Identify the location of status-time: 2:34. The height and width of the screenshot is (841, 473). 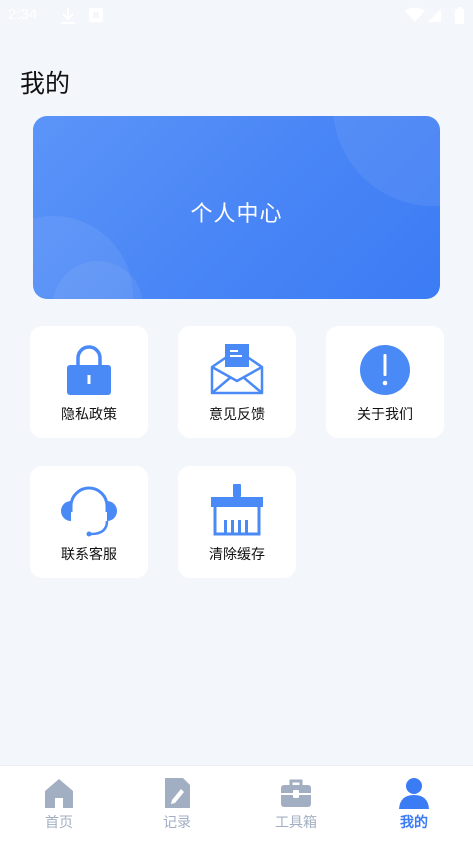
(23, 14).